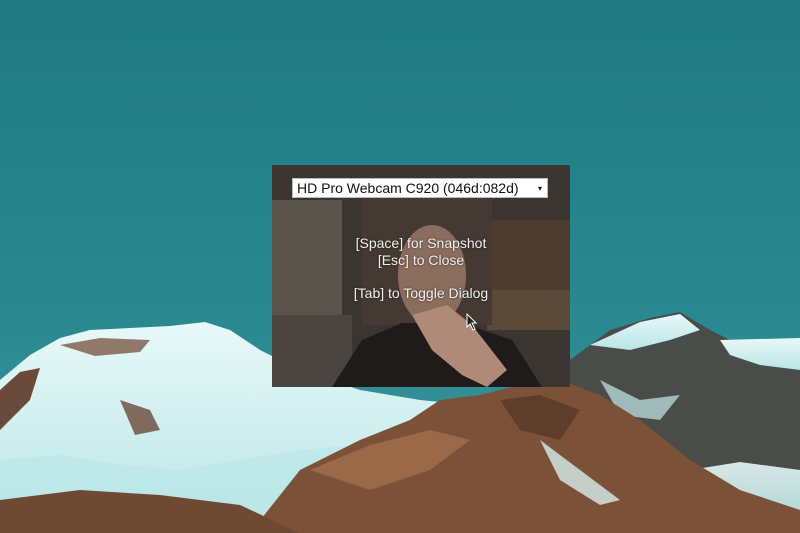 This screenshot has width=800, height=533. What do you see at coordinates (421, 293) in the screenshot?
I see `toggle-dialog-hint: [Tab] to Toggle Dialog` at bounding box center [421, 293].